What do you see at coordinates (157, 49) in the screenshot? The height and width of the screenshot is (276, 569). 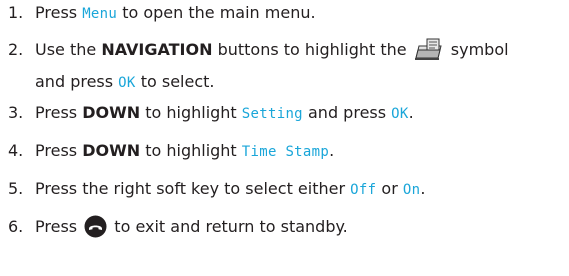 I see `key-name-navigation: NAVIGATION` at bounding box center [157, 49].